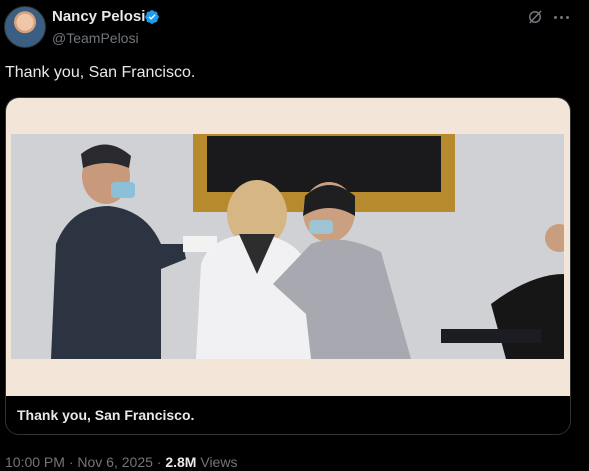 The height and width of the screenshot is (471, 589). What do you see at coordinates (25, 27) in the screenshot?
I see `avatar` at bounding box center [25, 27].